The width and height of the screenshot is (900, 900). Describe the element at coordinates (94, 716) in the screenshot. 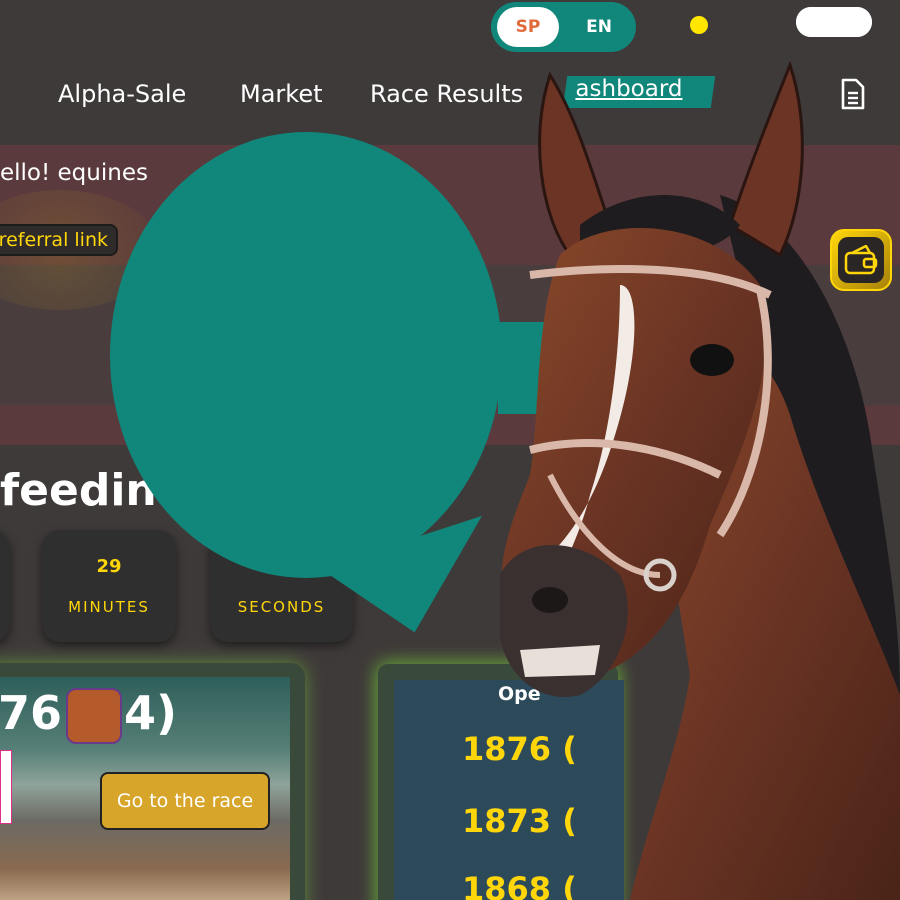

I see `jockey-icon` at that location.